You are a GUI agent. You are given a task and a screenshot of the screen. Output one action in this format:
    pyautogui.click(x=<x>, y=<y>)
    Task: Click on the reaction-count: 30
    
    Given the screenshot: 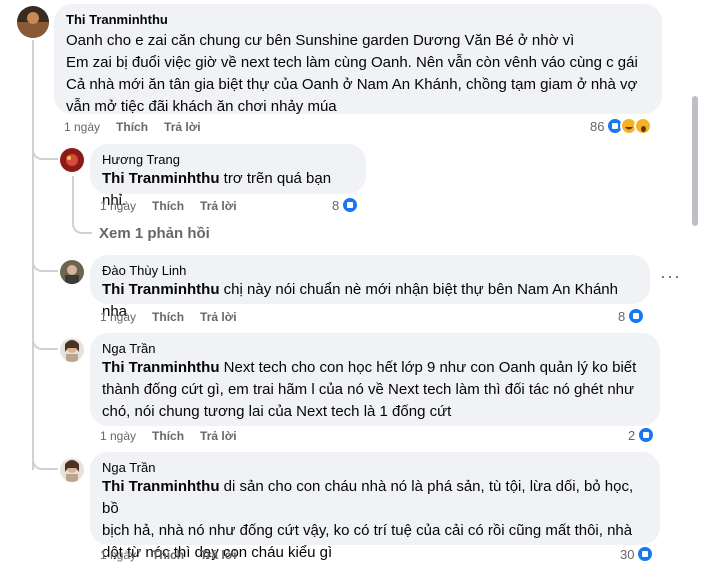 What is the action you would take?
    pyautogui.click(x=627, y=554)
    